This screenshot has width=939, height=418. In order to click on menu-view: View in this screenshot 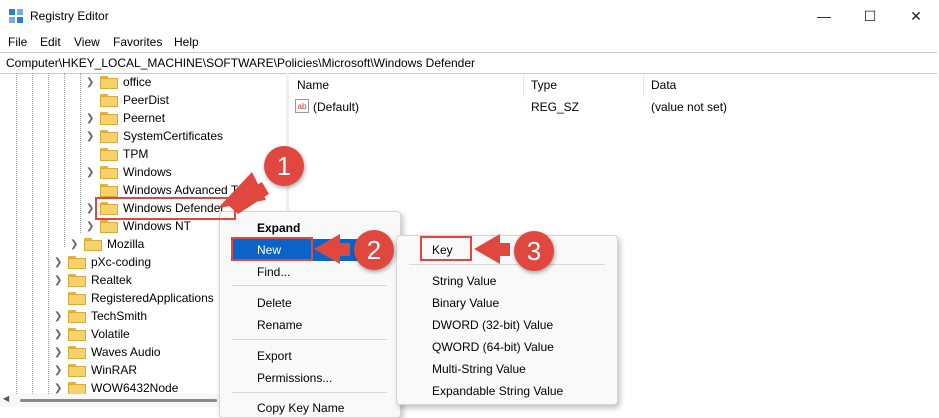, I will do `click(87, 42)`.